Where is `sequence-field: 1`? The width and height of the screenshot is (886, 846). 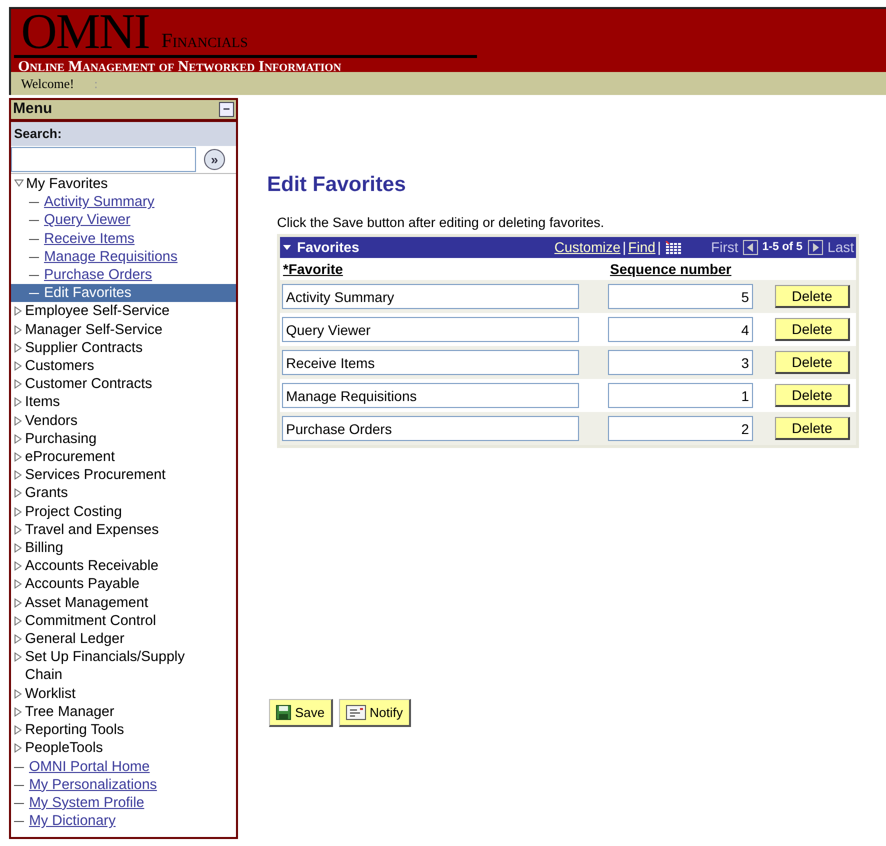
sequence-field: 1 is located at coordinates (680, 395).